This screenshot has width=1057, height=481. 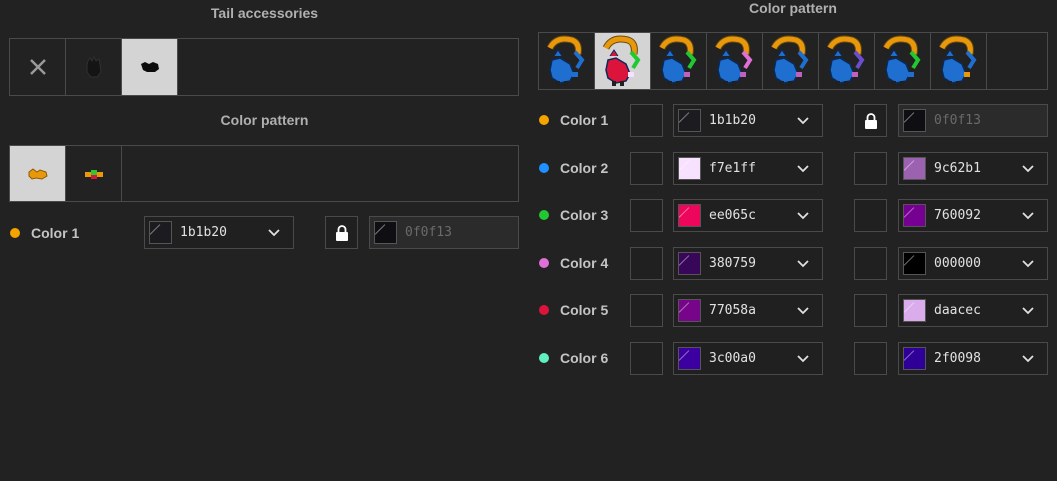 I want to click on color-hex-value: 2f0098, so click(x=957, y=358).